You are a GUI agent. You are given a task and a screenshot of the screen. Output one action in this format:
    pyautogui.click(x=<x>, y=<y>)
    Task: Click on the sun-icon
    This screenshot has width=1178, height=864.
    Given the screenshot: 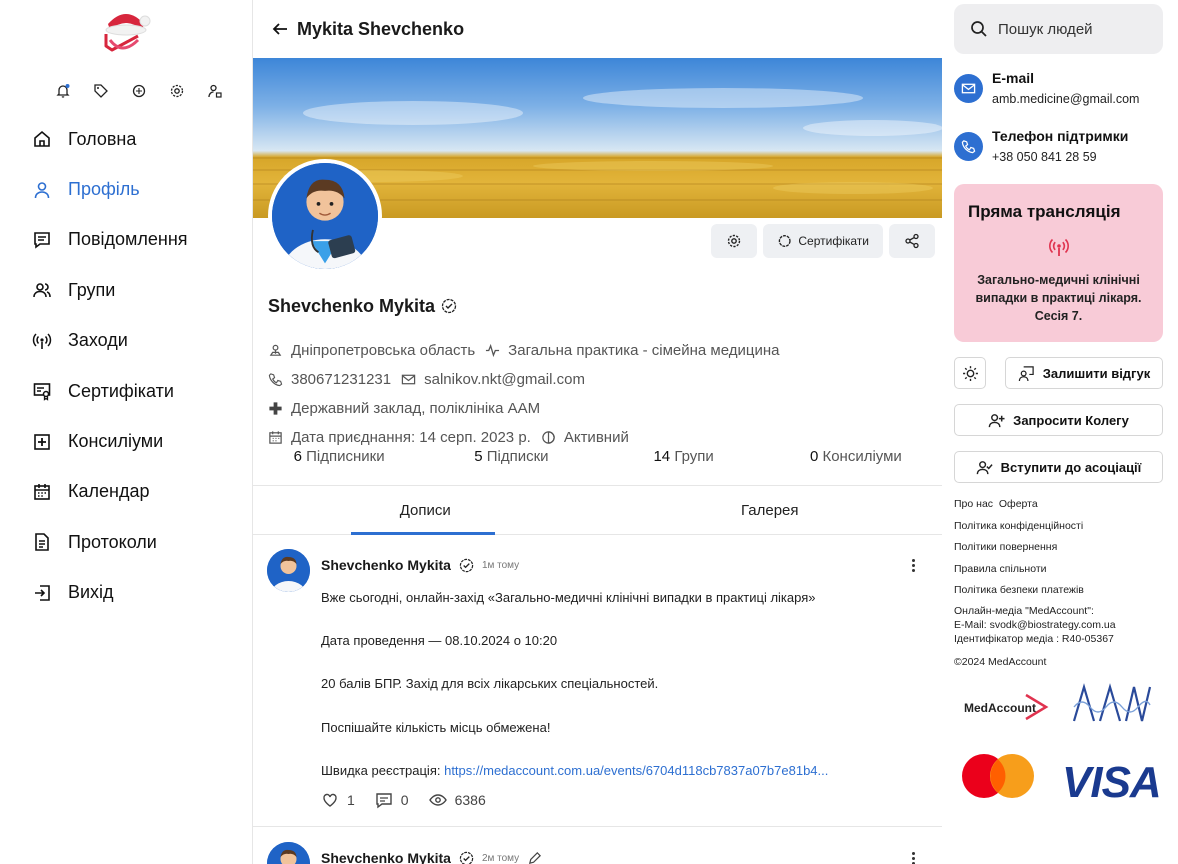 What is the action you would take?
    pyautogui.click(x=970, y=373)
    